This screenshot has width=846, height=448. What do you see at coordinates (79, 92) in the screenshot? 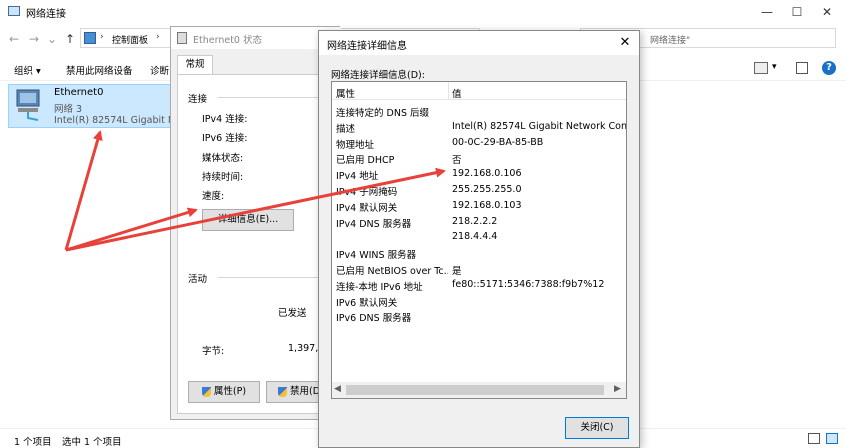
I see `adapter-name: Ethernet0` at bounding box center [79, 92].